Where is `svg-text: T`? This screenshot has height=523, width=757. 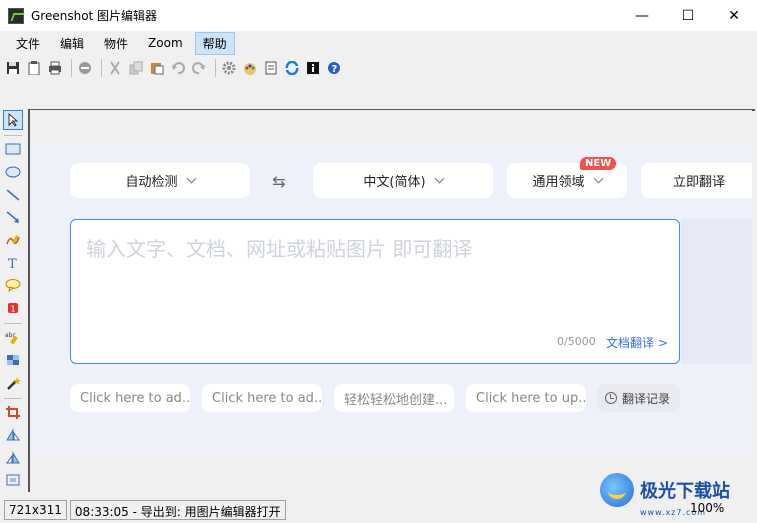
svg-text: T is located at coordinates (12, 263).